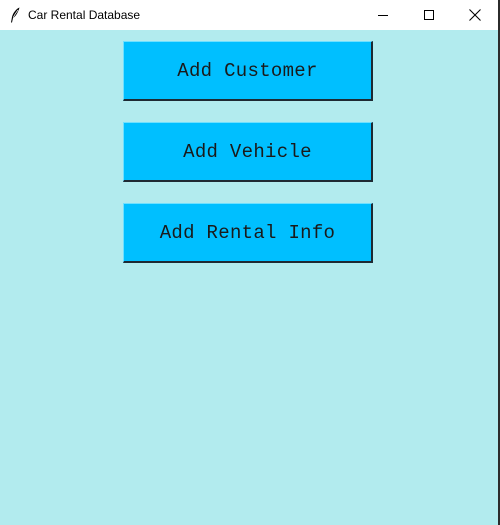 This screenshot has width=500, height=525. I want to click on add-customer-button: Add Customer, so click(248, 71).